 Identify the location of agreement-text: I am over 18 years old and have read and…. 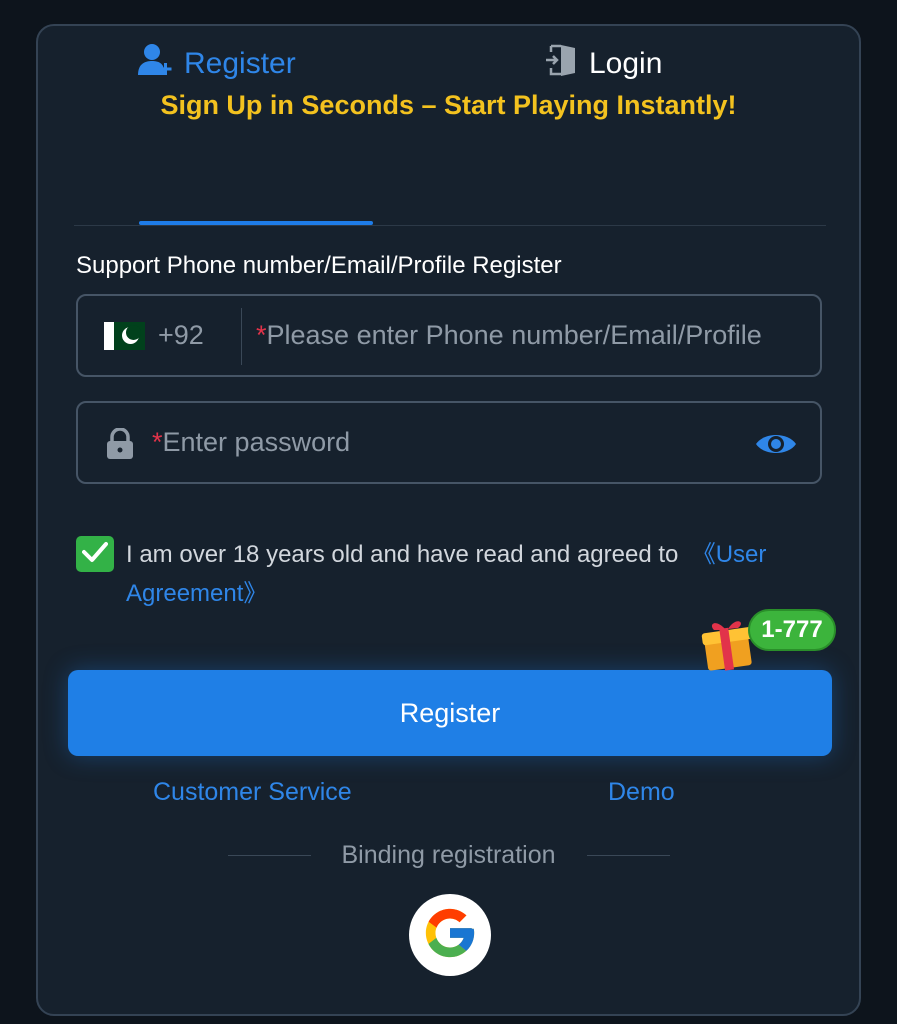
(471, 574).